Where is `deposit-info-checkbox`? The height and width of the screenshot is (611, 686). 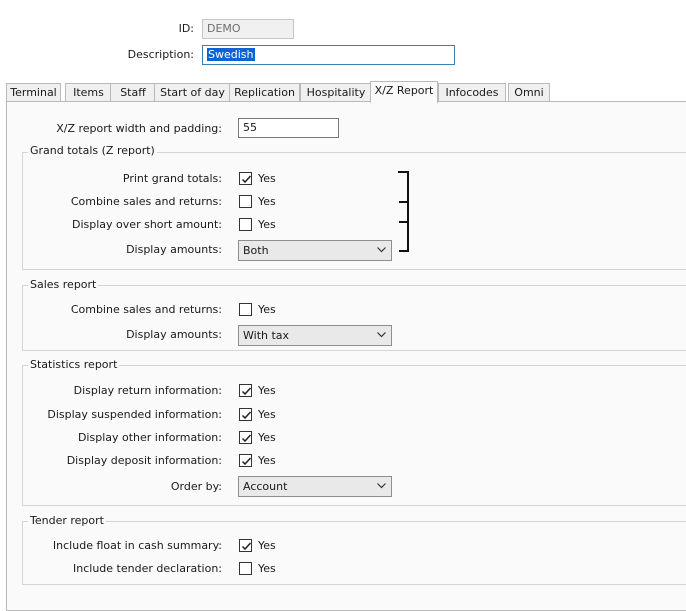
deposit-info-checkbox is located at coordinates (245, 460).